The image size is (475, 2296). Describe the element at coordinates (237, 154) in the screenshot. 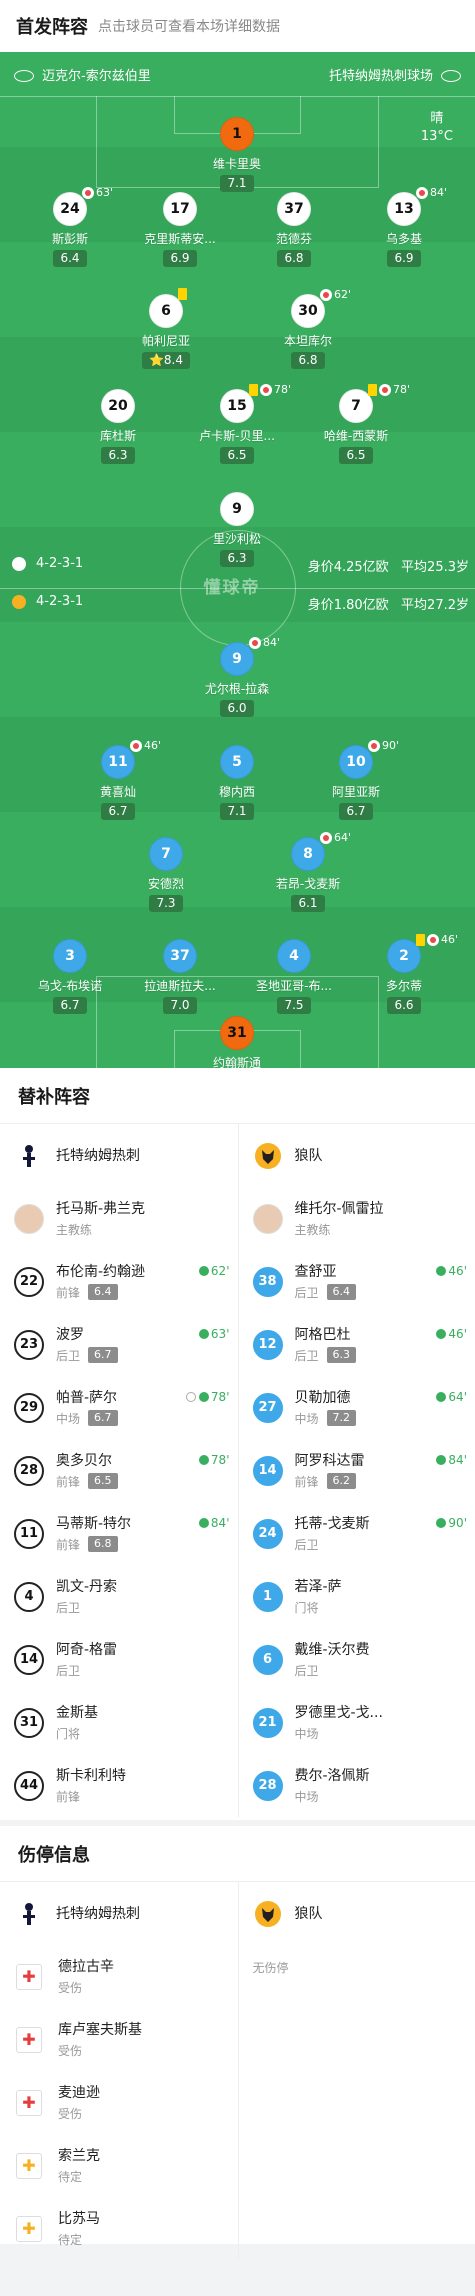

I see `home-player-0: 1 维卡里奥 7.1` at that location.